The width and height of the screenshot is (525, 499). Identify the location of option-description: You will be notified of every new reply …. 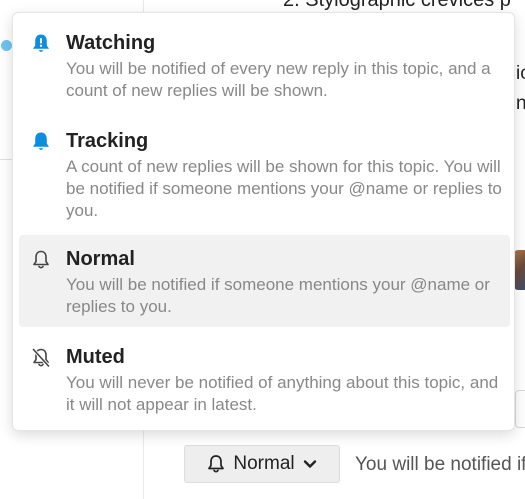
(278, 79).